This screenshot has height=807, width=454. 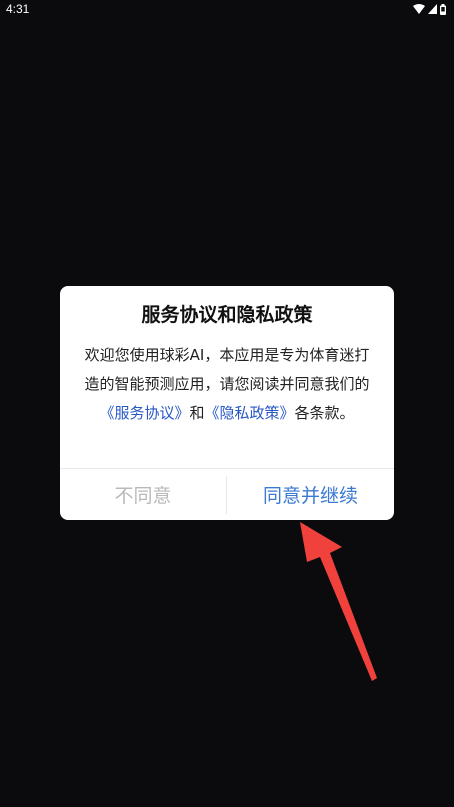 What do you see at coordinates (227, 369) in the screenshot?
I see `message-prefix: 欢迎您使用球彩AI，本应用是专为体育迷打造的智能预测应用，请您阅读并同意我们的` at bounding box center [227, 369].